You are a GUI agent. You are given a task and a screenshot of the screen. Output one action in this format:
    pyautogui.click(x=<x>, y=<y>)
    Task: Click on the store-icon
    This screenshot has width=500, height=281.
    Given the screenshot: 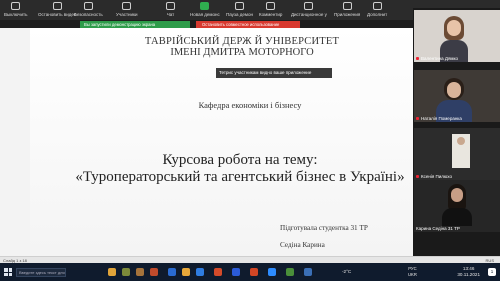 What is the action you would take?
    pyautogui.click(x=200, y=272)
    